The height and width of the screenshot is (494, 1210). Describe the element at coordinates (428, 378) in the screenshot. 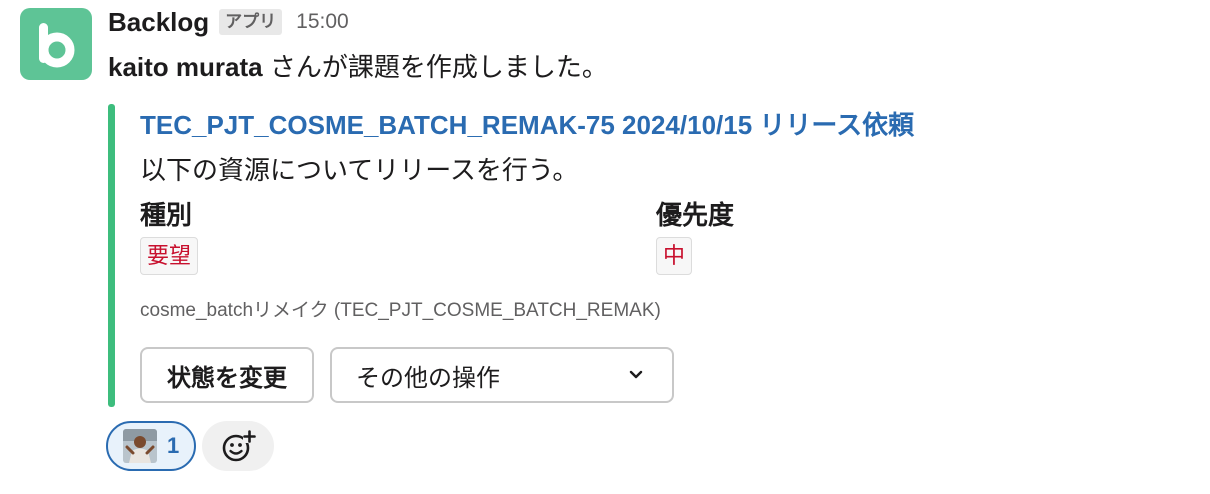

I see `other-operations-label: その他の操作` at that location.